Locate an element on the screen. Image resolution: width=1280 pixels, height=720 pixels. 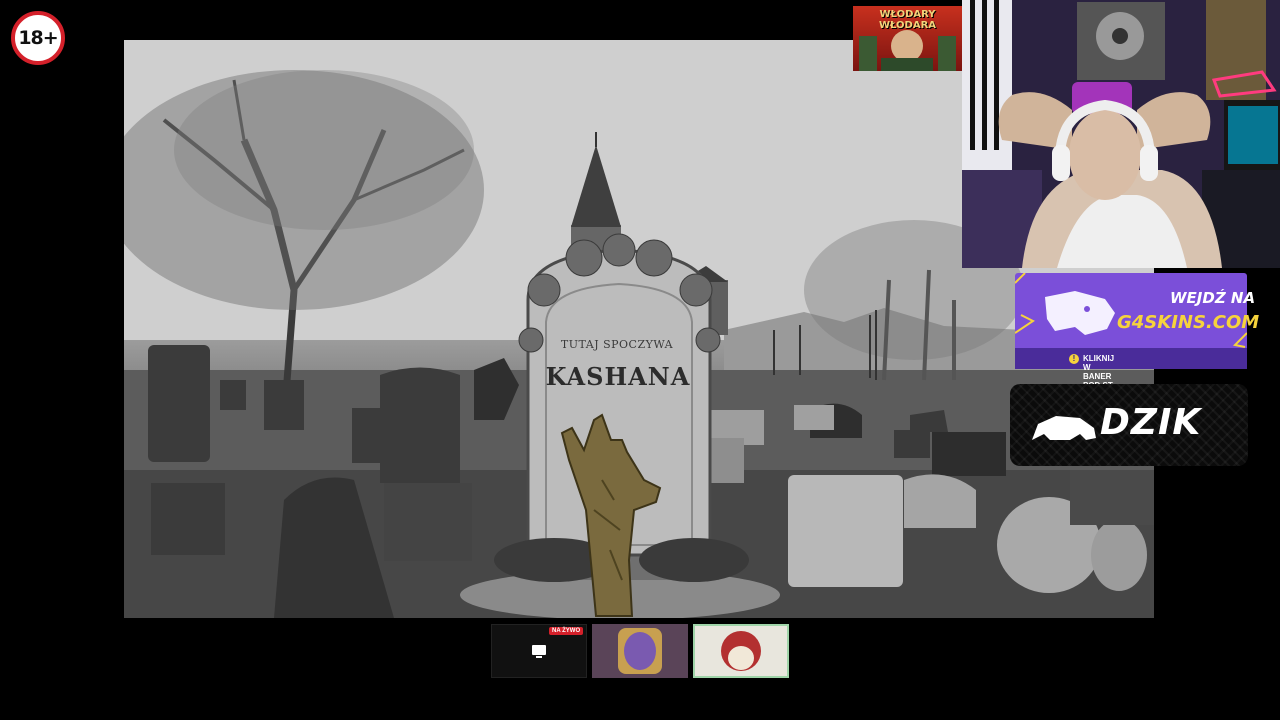
promo-banner: WŁODARY WŁODARA is located at coordinates (907, 38).